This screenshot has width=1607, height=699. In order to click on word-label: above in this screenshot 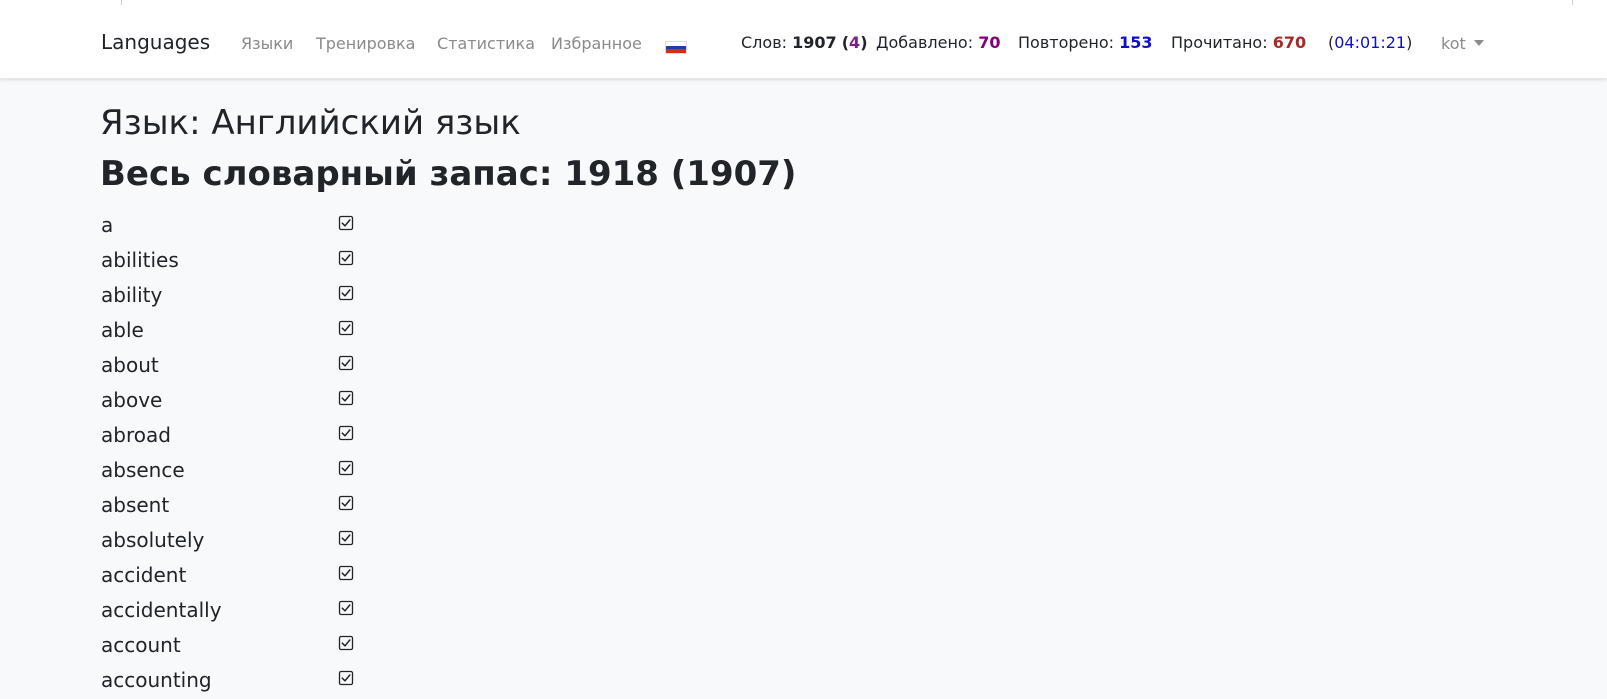, I will do `click(132, 400)`.